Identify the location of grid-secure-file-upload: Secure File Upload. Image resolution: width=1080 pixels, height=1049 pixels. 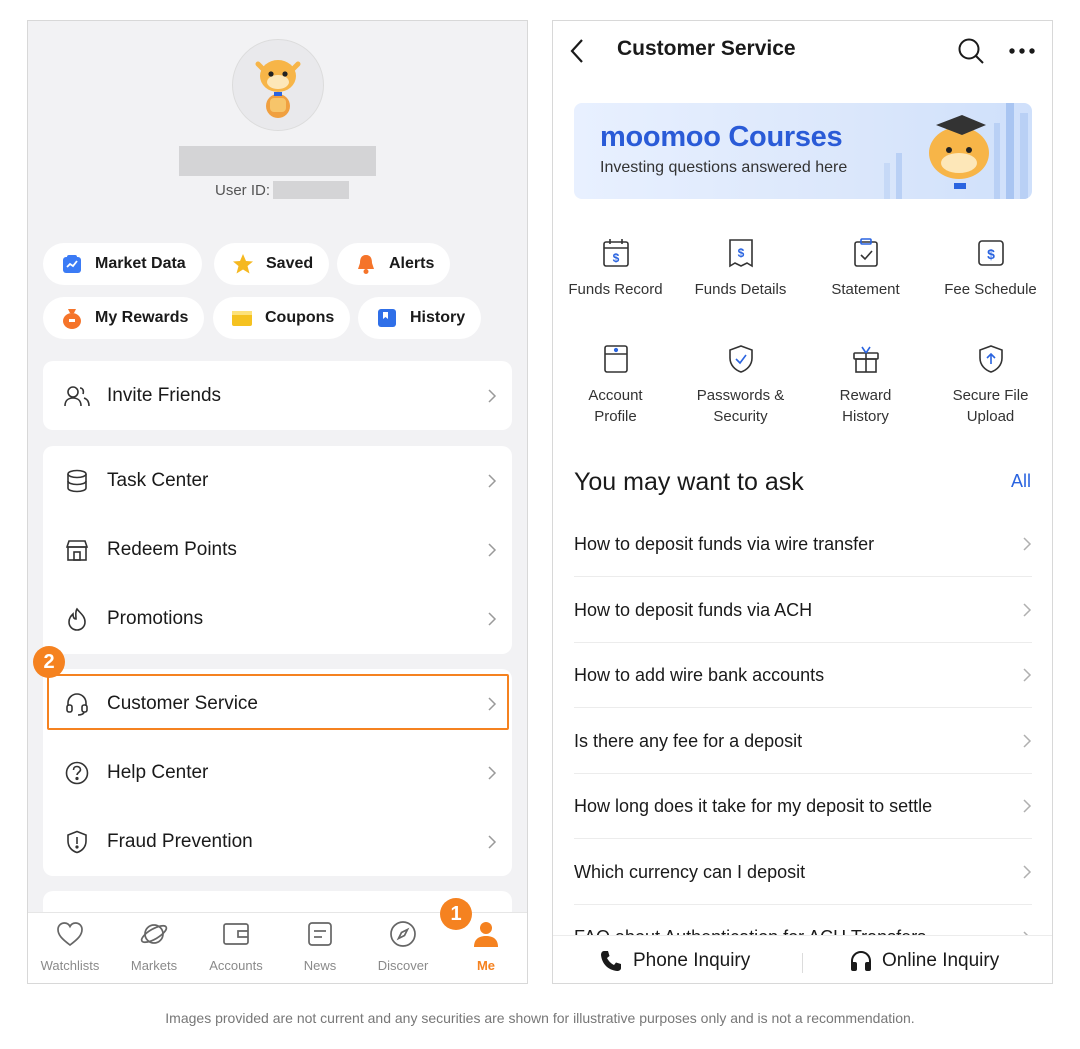
(990, 385).